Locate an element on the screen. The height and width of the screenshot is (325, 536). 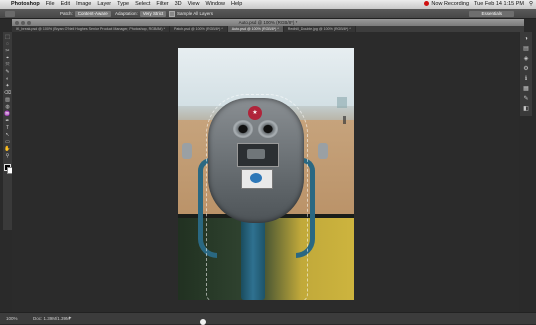
adaptation-label: Adaptation: is located at coordinates (126, 13).